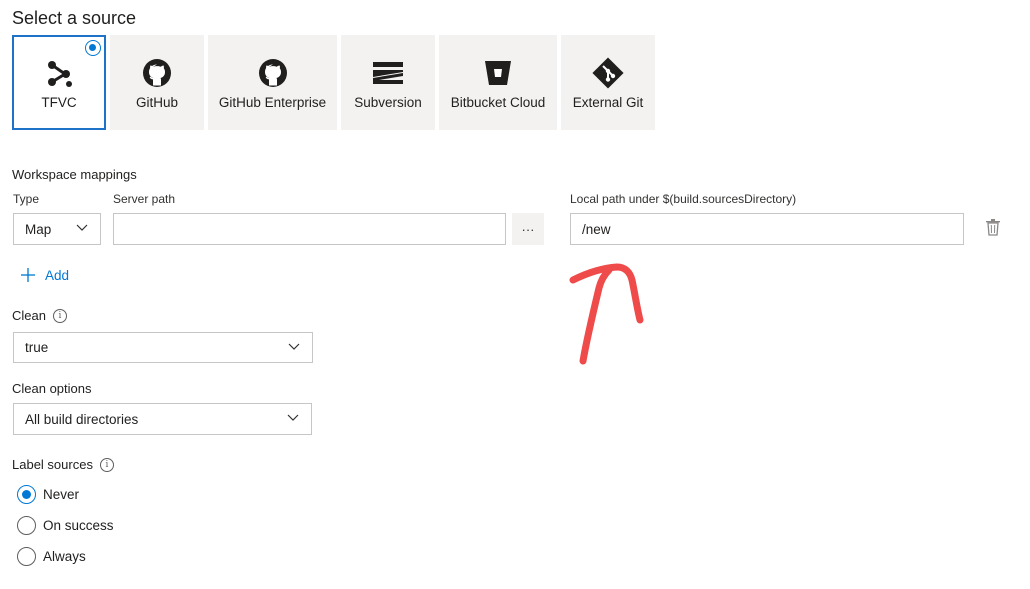 This screenshot has height=589, width=1030. I want to click on source-tile-external-git: External Git, so click(608, 82).